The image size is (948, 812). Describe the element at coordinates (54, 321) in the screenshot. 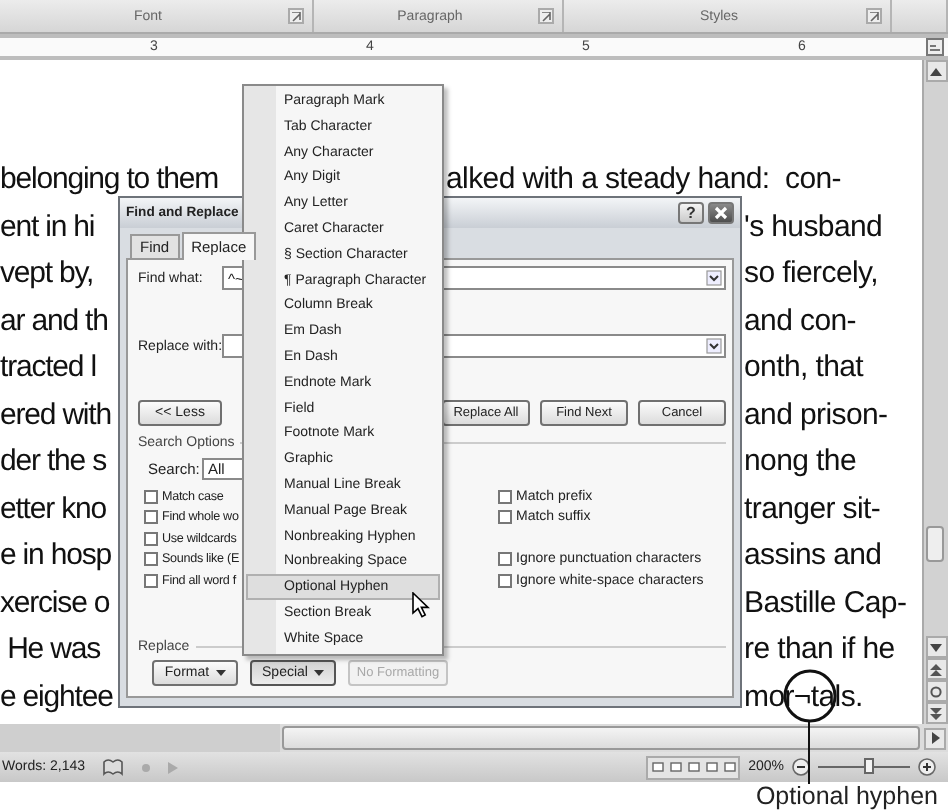

I see `document-text: ar and th` at that location.